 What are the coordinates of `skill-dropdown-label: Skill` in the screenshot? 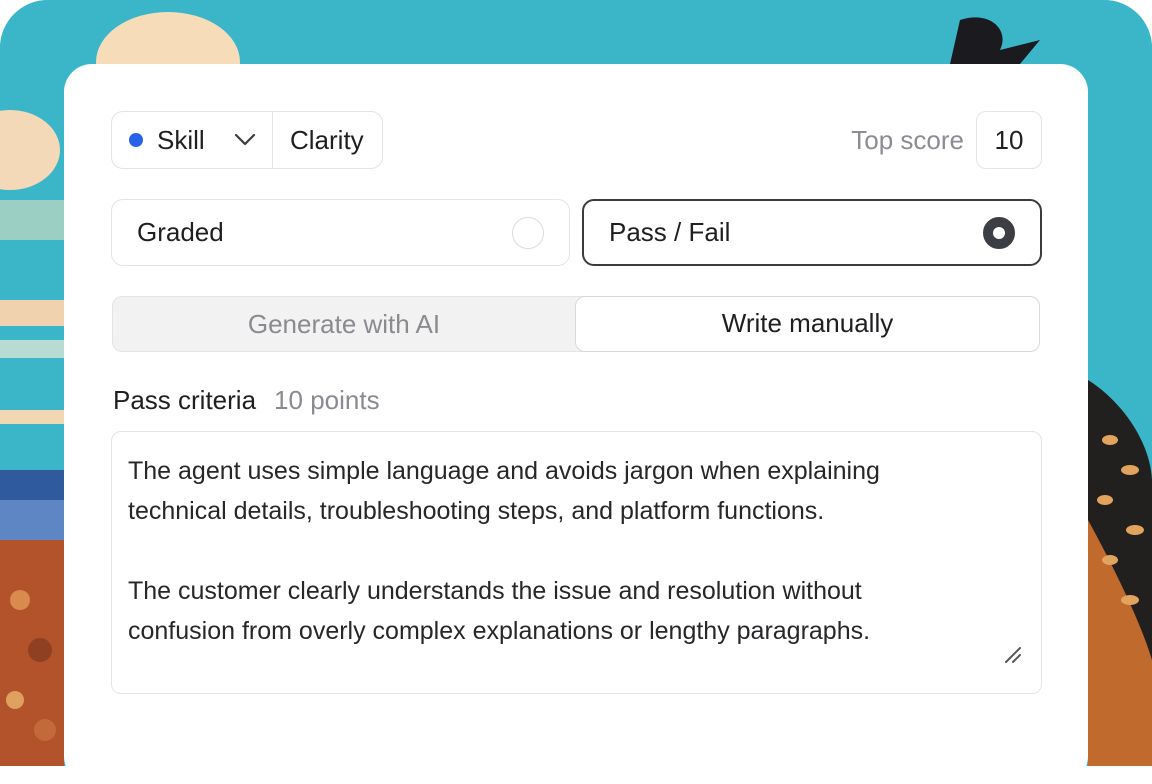 It's located at (181, 139).